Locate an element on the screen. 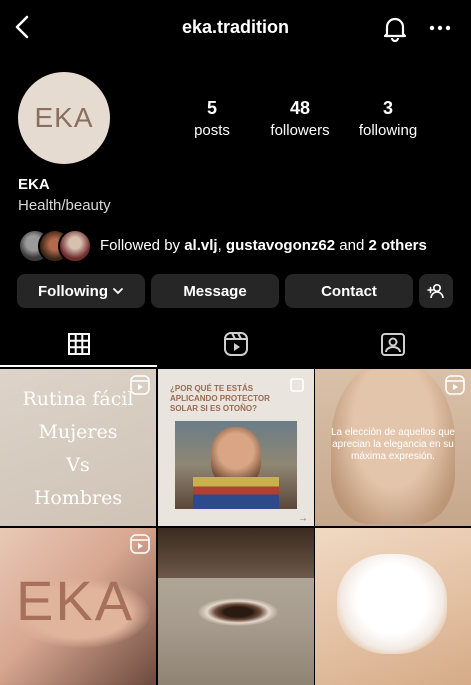 The width and height of the screenshot is (471, 685). following-button: Following is located at coordinates (81, 291).